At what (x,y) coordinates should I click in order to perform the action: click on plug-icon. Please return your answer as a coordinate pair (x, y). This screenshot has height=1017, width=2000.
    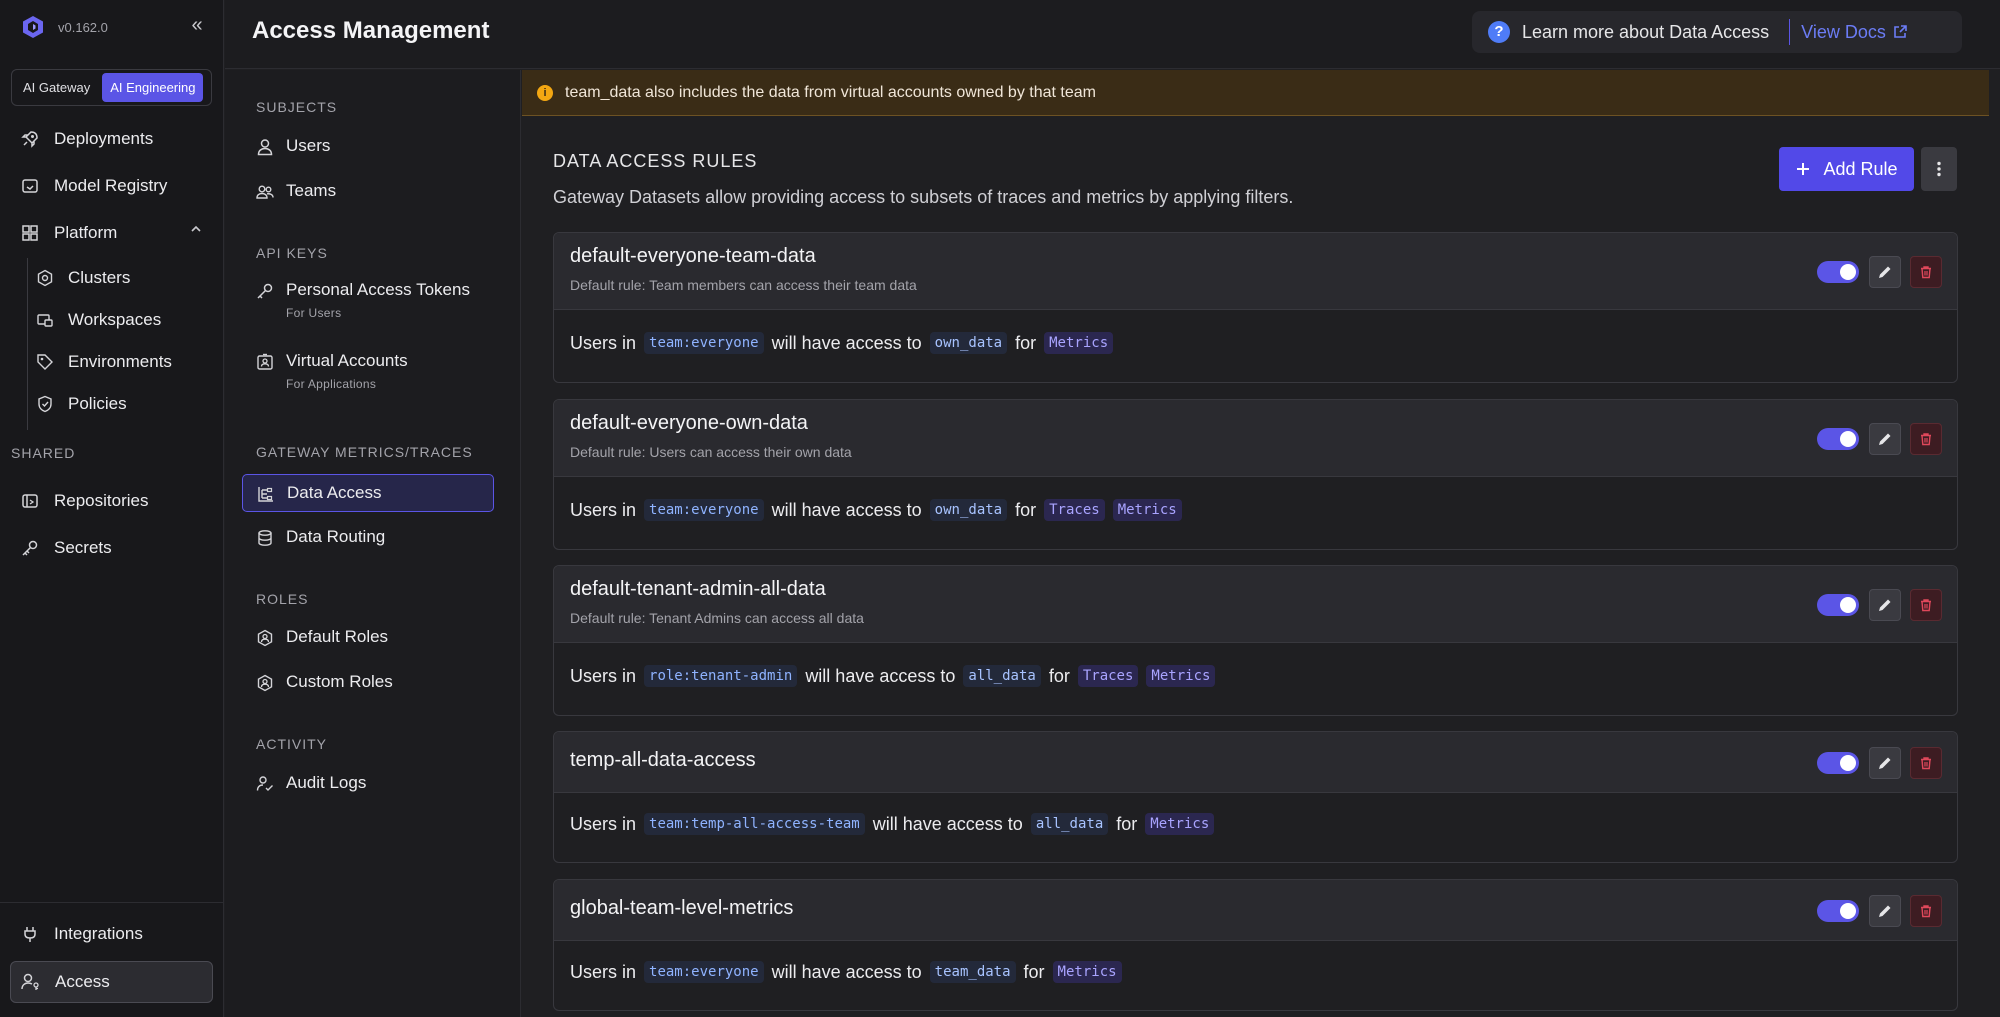
    Looking at the image, I should click on (30, 934).